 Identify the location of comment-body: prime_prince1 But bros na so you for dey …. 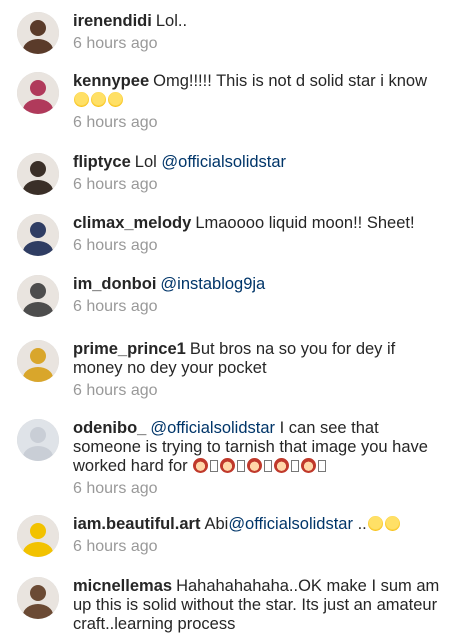
(258, 370).